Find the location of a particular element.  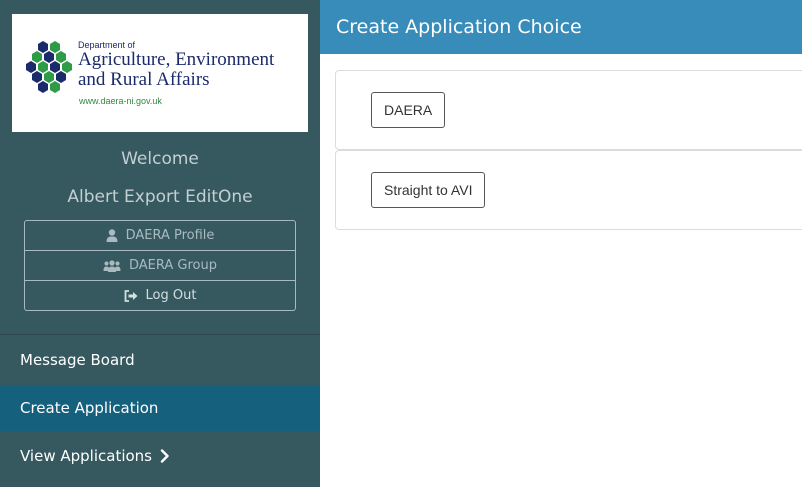

page-title: Create Application Choice is located at coordinates (459, 27).